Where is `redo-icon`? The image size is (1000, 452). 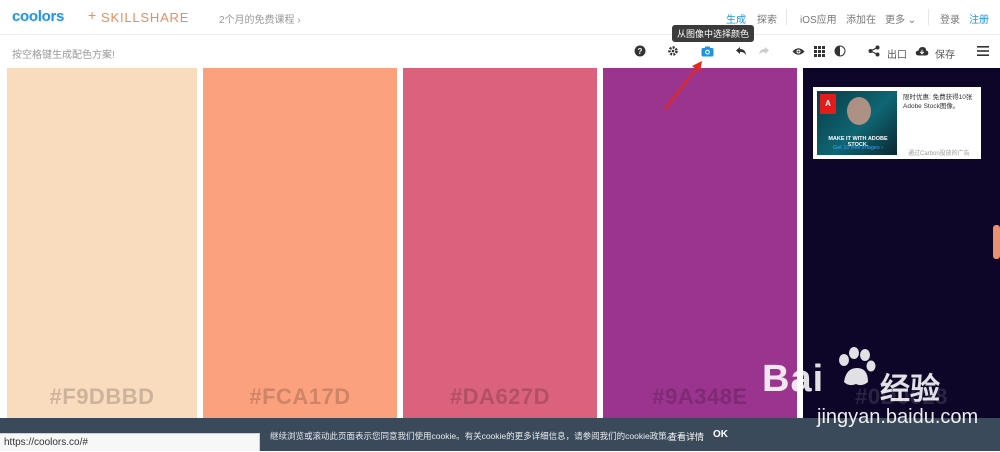
redo-icon is located at coordinates (764, 51).